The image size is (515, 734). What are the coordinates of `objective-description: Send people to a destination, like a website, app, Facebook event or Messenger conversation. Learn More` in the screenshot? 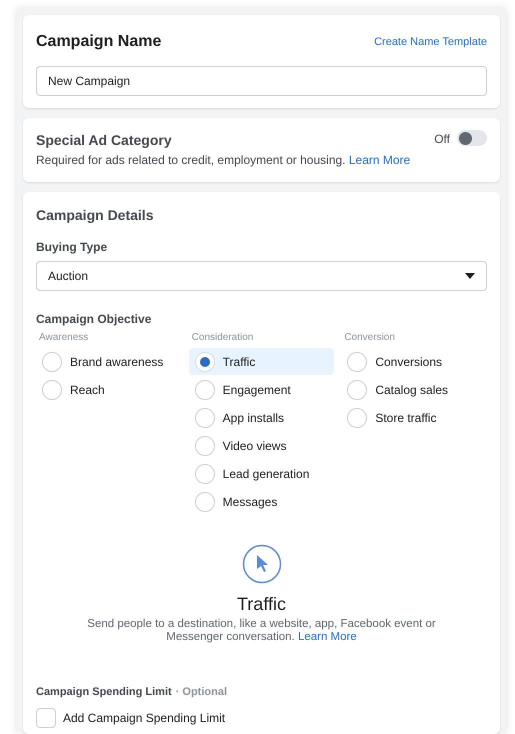 It's located at (261, 631).